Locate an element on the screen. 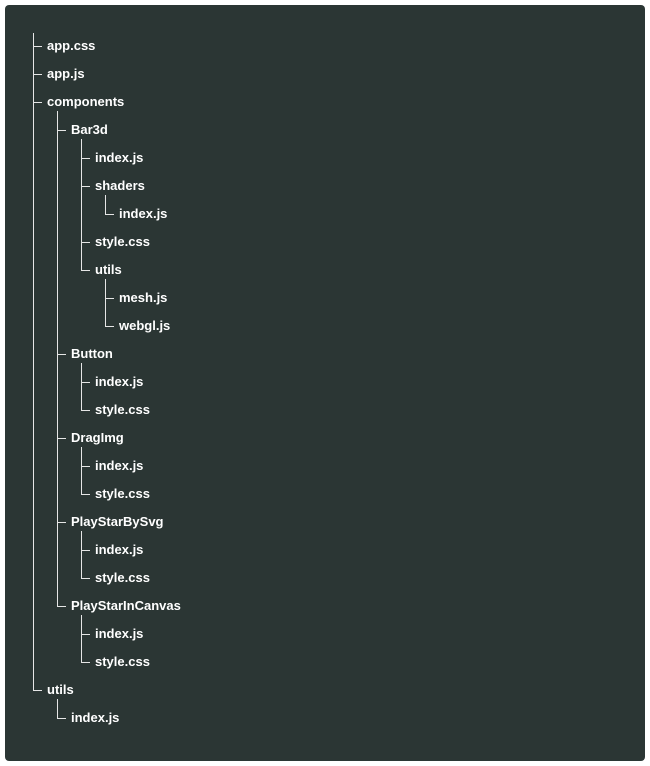 This screenshot has height=766, width=650. folder-label: PlayStarBySvg is located at coordinates (117, 521).